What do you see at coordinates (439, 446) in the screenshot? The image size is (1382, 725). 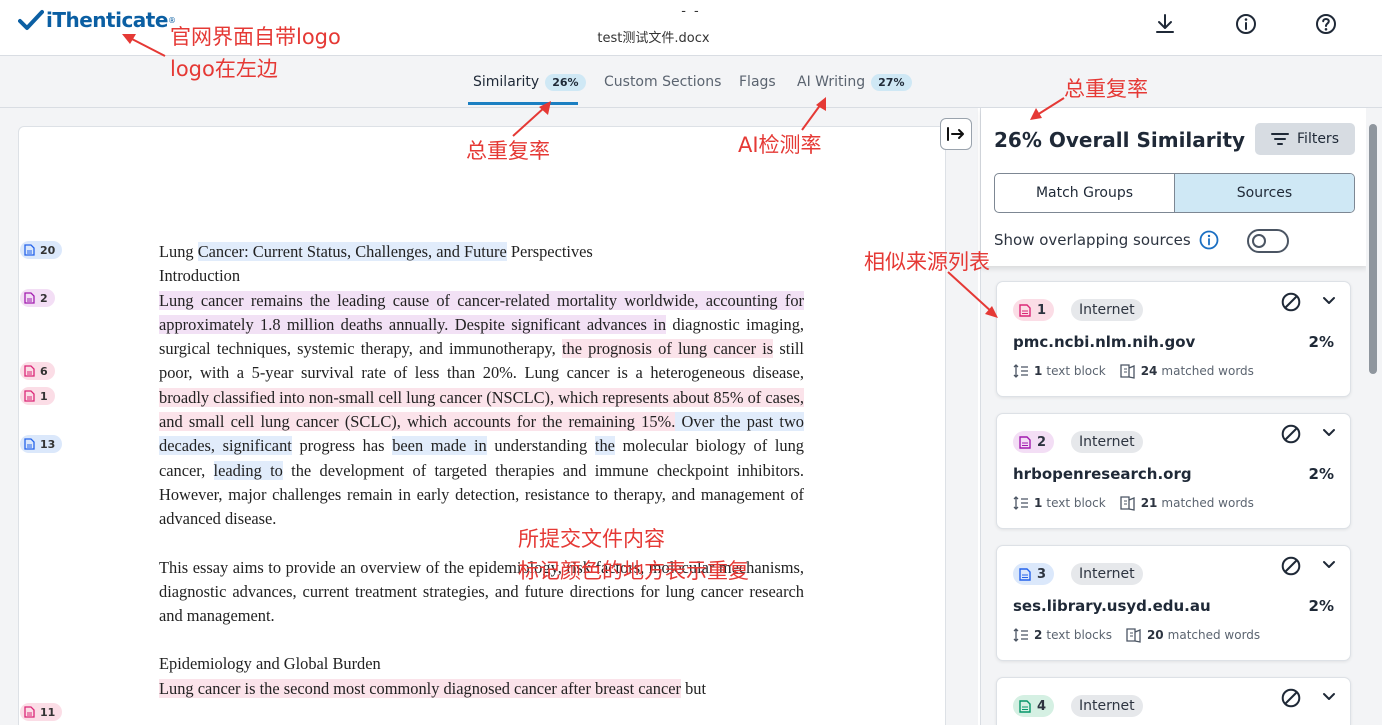 I see `match-highlight: been made in` at bounding box center [439, 446].